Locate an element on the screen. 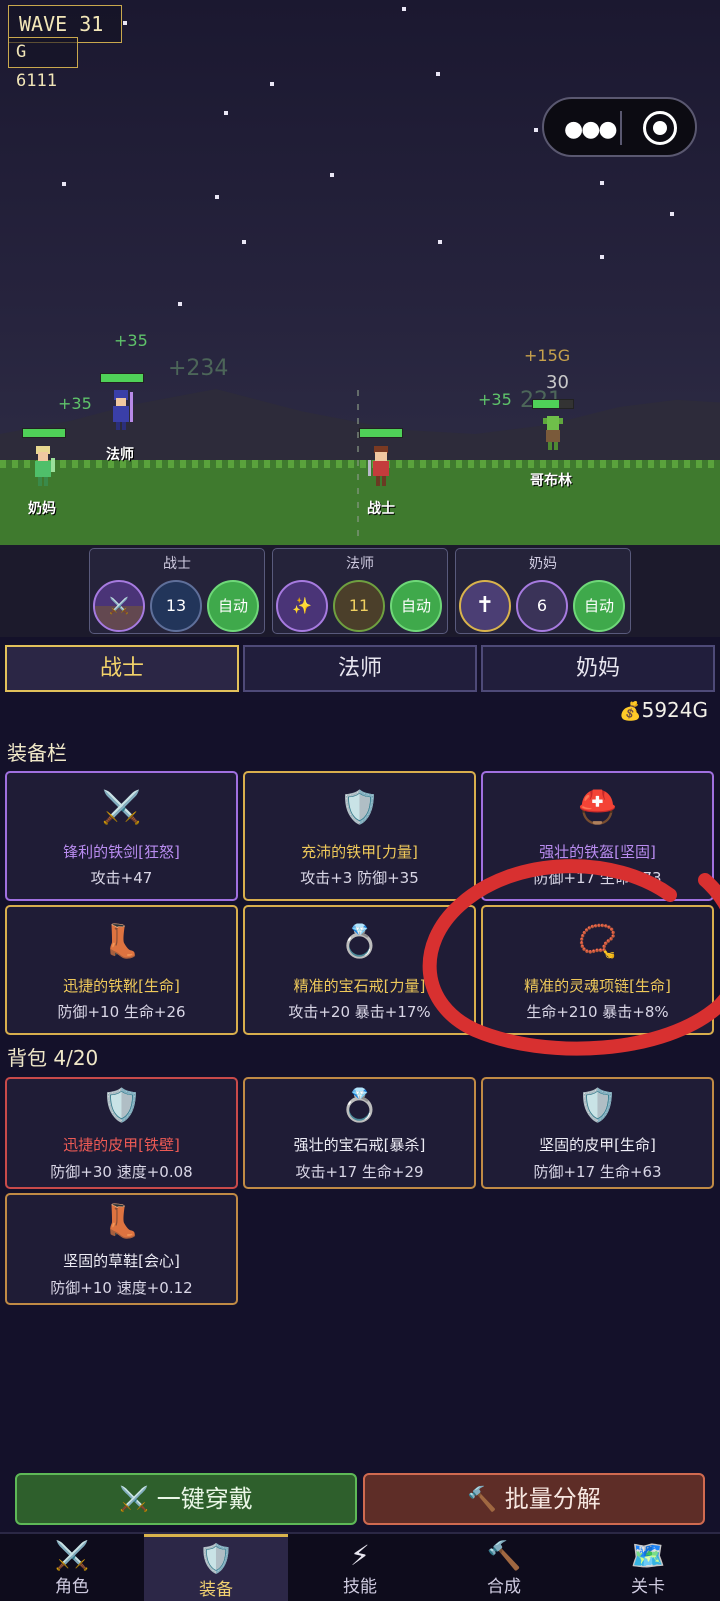  sparkle-skill-button: ✨ is located at coordinates (302, 606).